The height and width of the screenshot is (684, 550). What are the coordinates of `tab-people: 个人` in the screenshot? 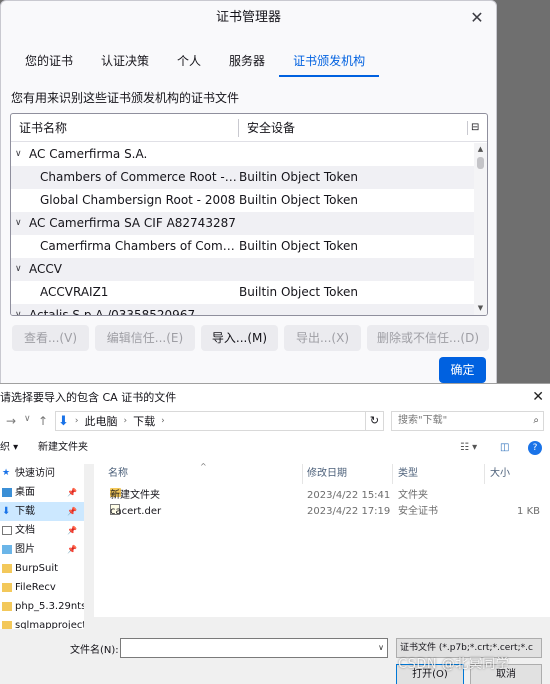 It's located at (189, 61).